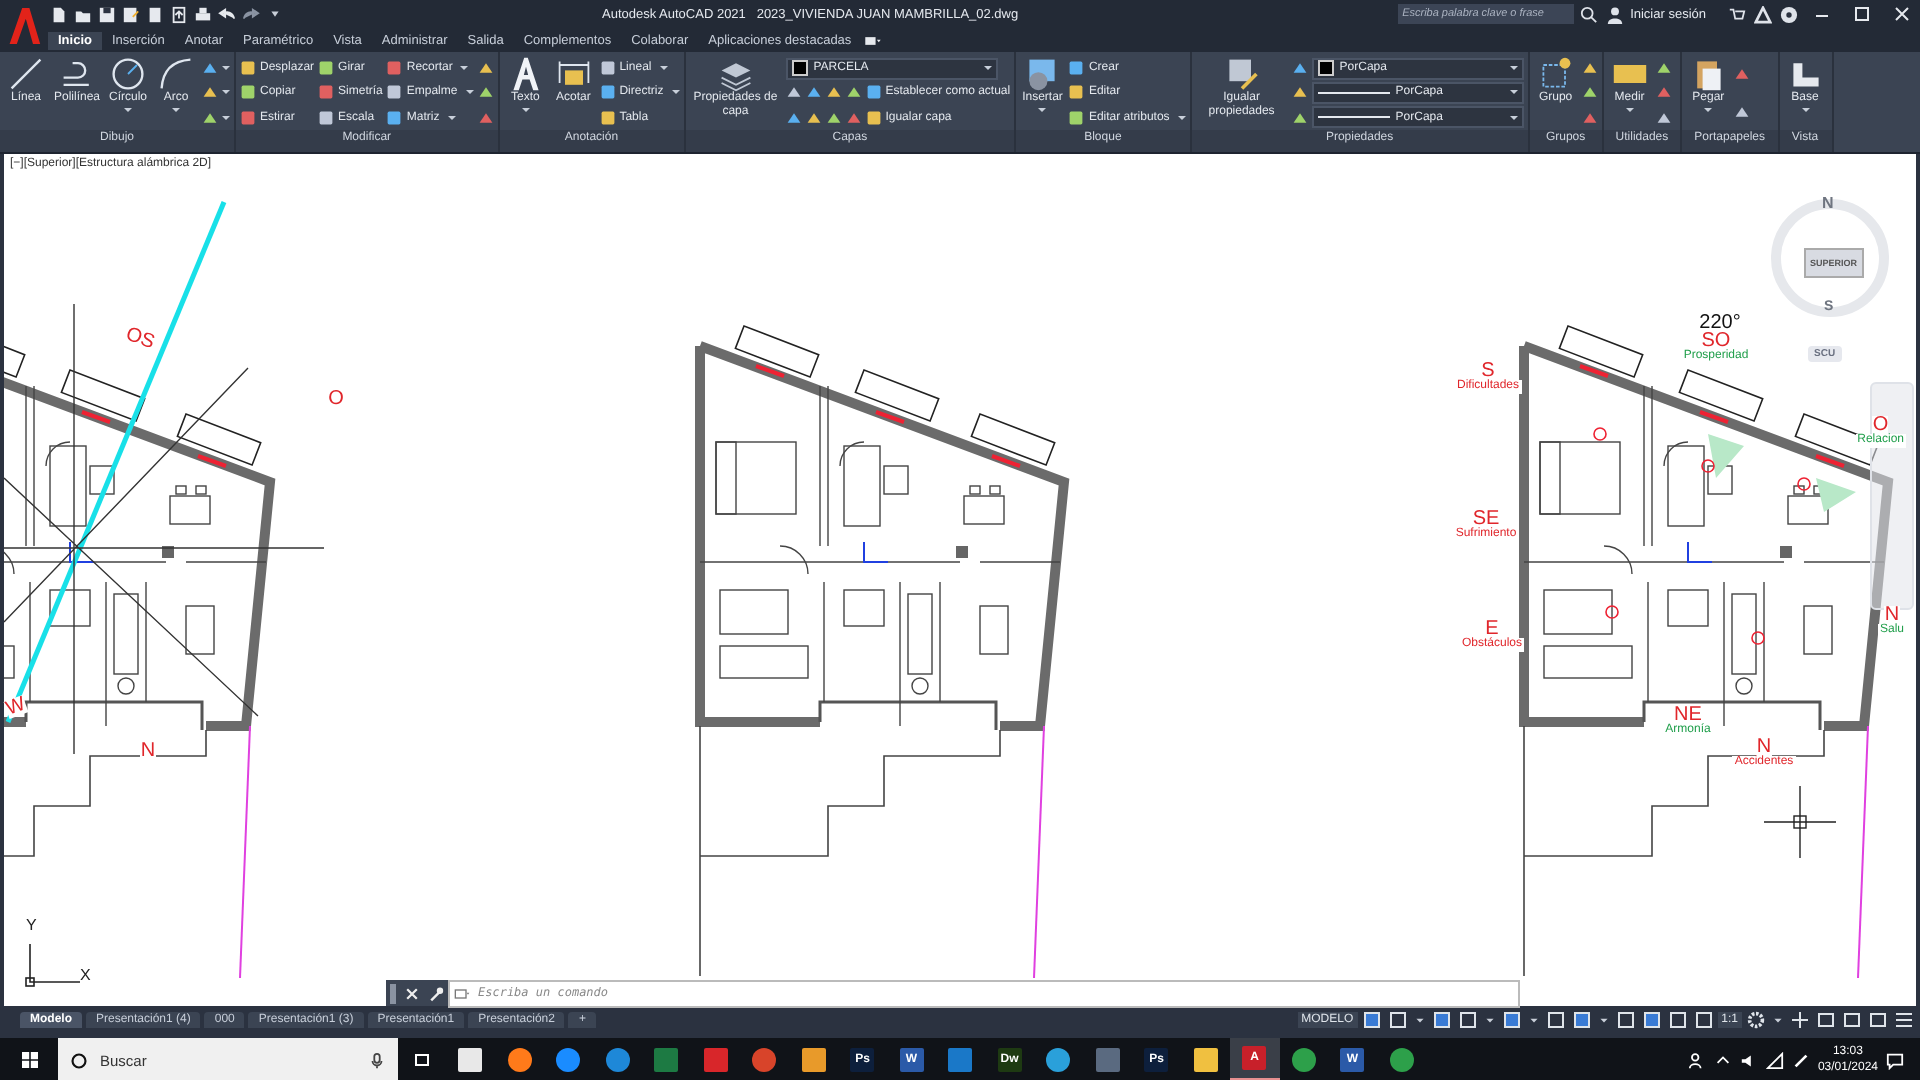 This screenshot has height=1080, width=1920. I want to click on save-icon, so click(107, 14).